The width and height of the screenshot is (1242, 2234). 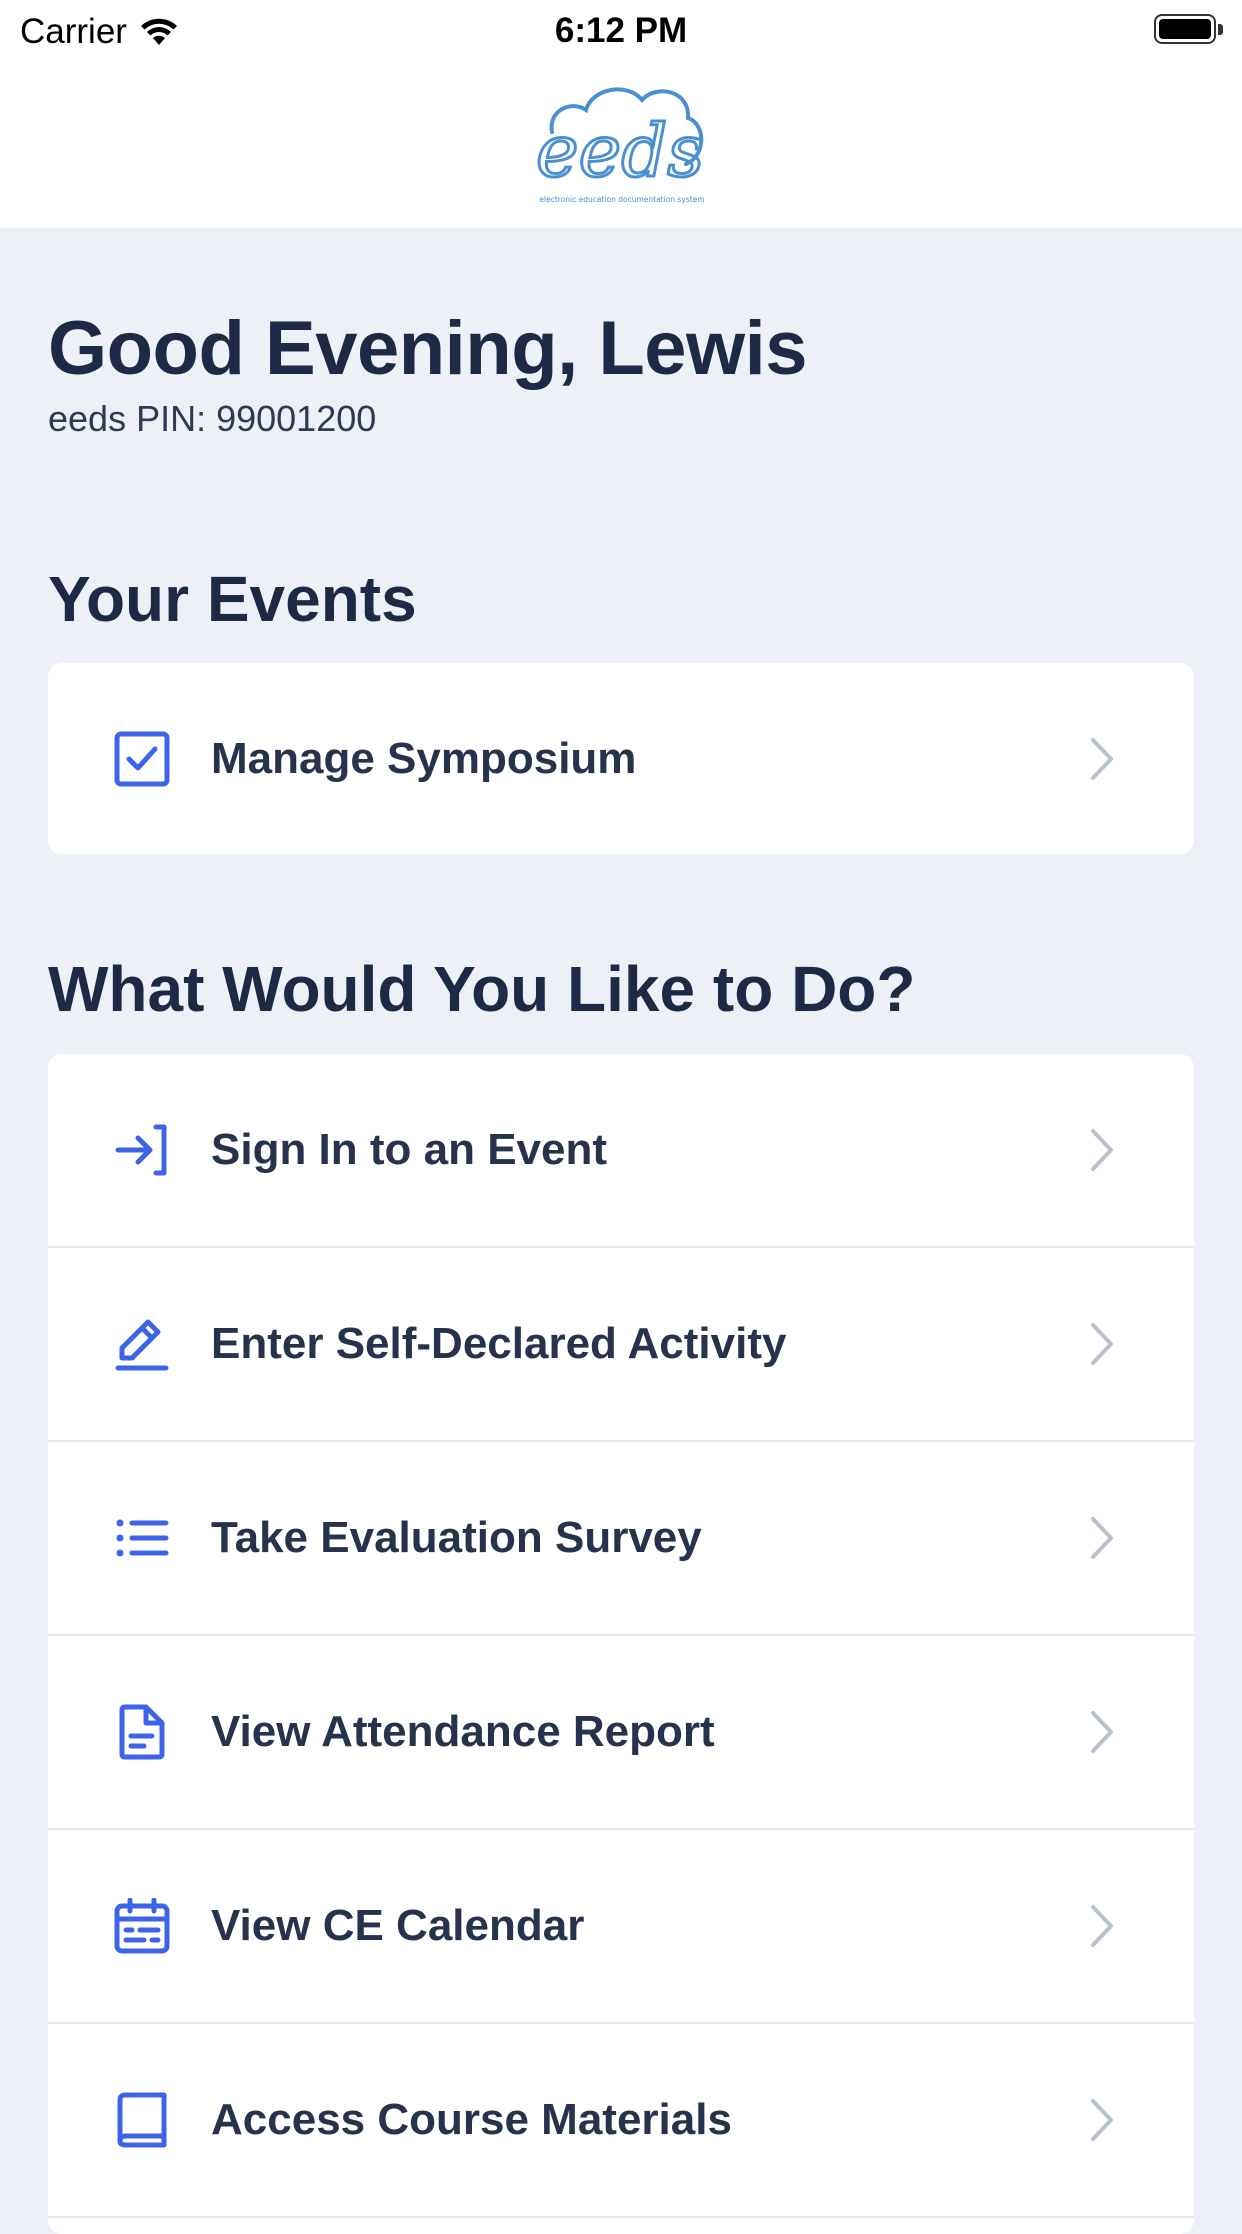 I want to click on document-icon, so click(x=142, y=1732).